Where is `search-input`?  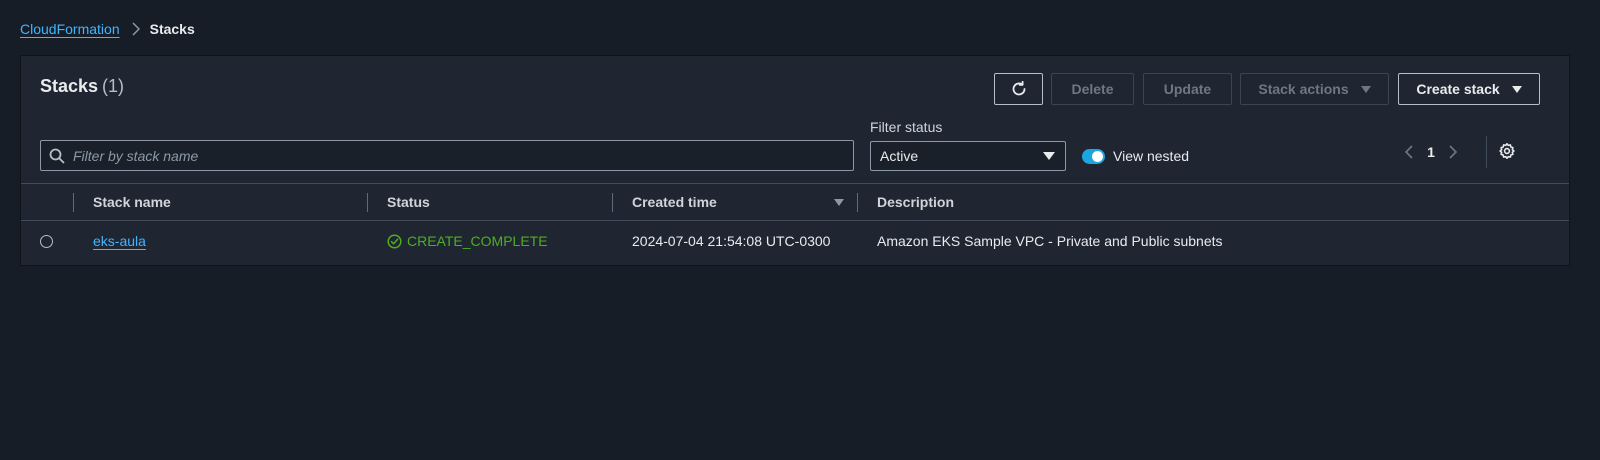
search-input is located at coordinates (463, 155).